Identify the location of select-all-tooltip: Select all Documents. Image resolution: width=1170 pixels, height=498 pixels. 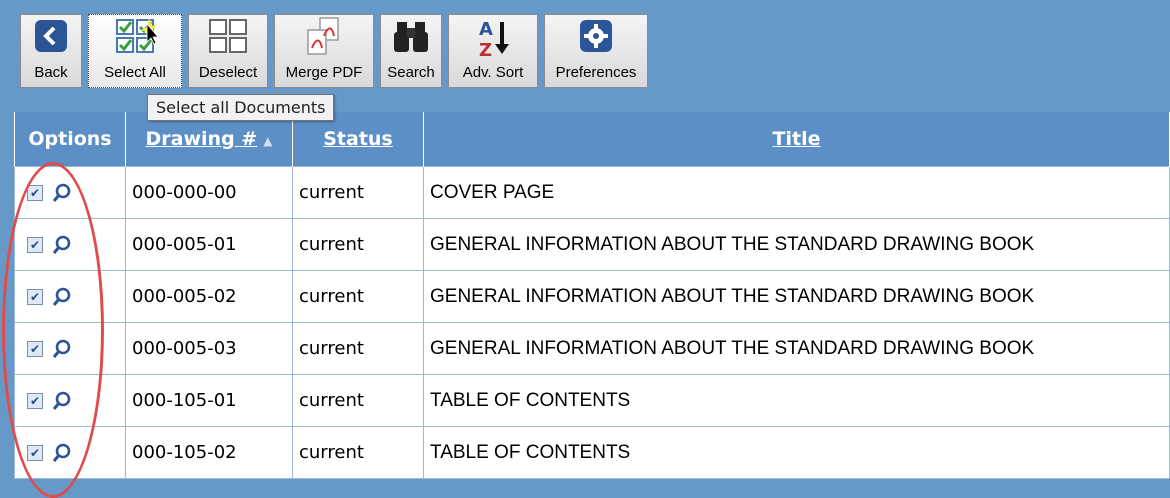
(241, 107).